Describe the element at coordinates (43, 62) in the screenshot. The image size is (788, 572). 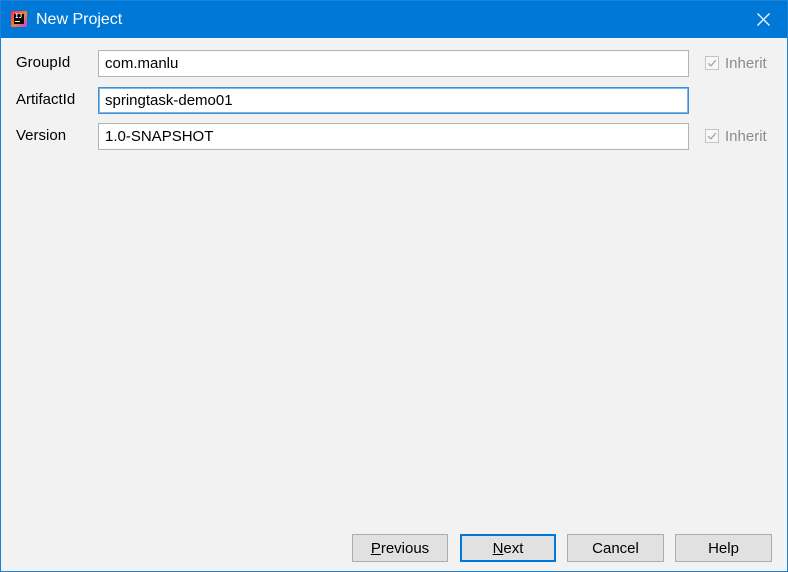
I see `group-id-label: GroupId` at that location.